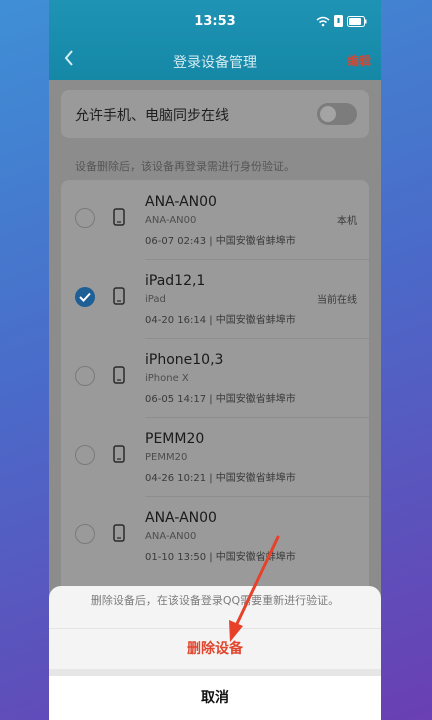 Image resolution: width=432 pixels, height=720 pixels. Describe the element at coordinates (215, 672) in the screenshot. I see `sheet-gap` at that location.